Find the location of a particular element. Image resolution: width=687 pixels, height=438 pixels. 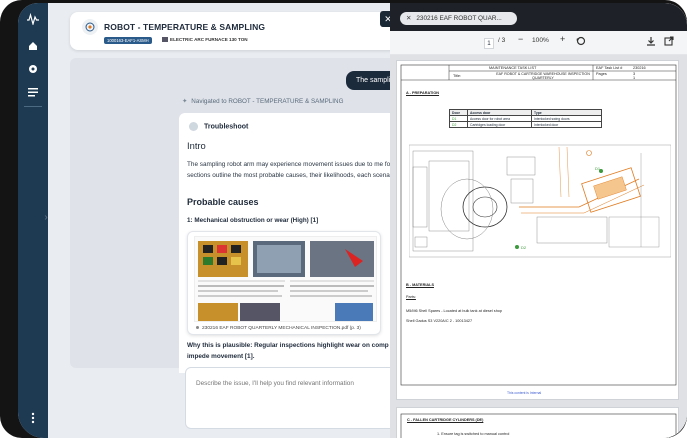

doc-title: MAINTENANCE TASK LIST is located at coordinates (513, 68).